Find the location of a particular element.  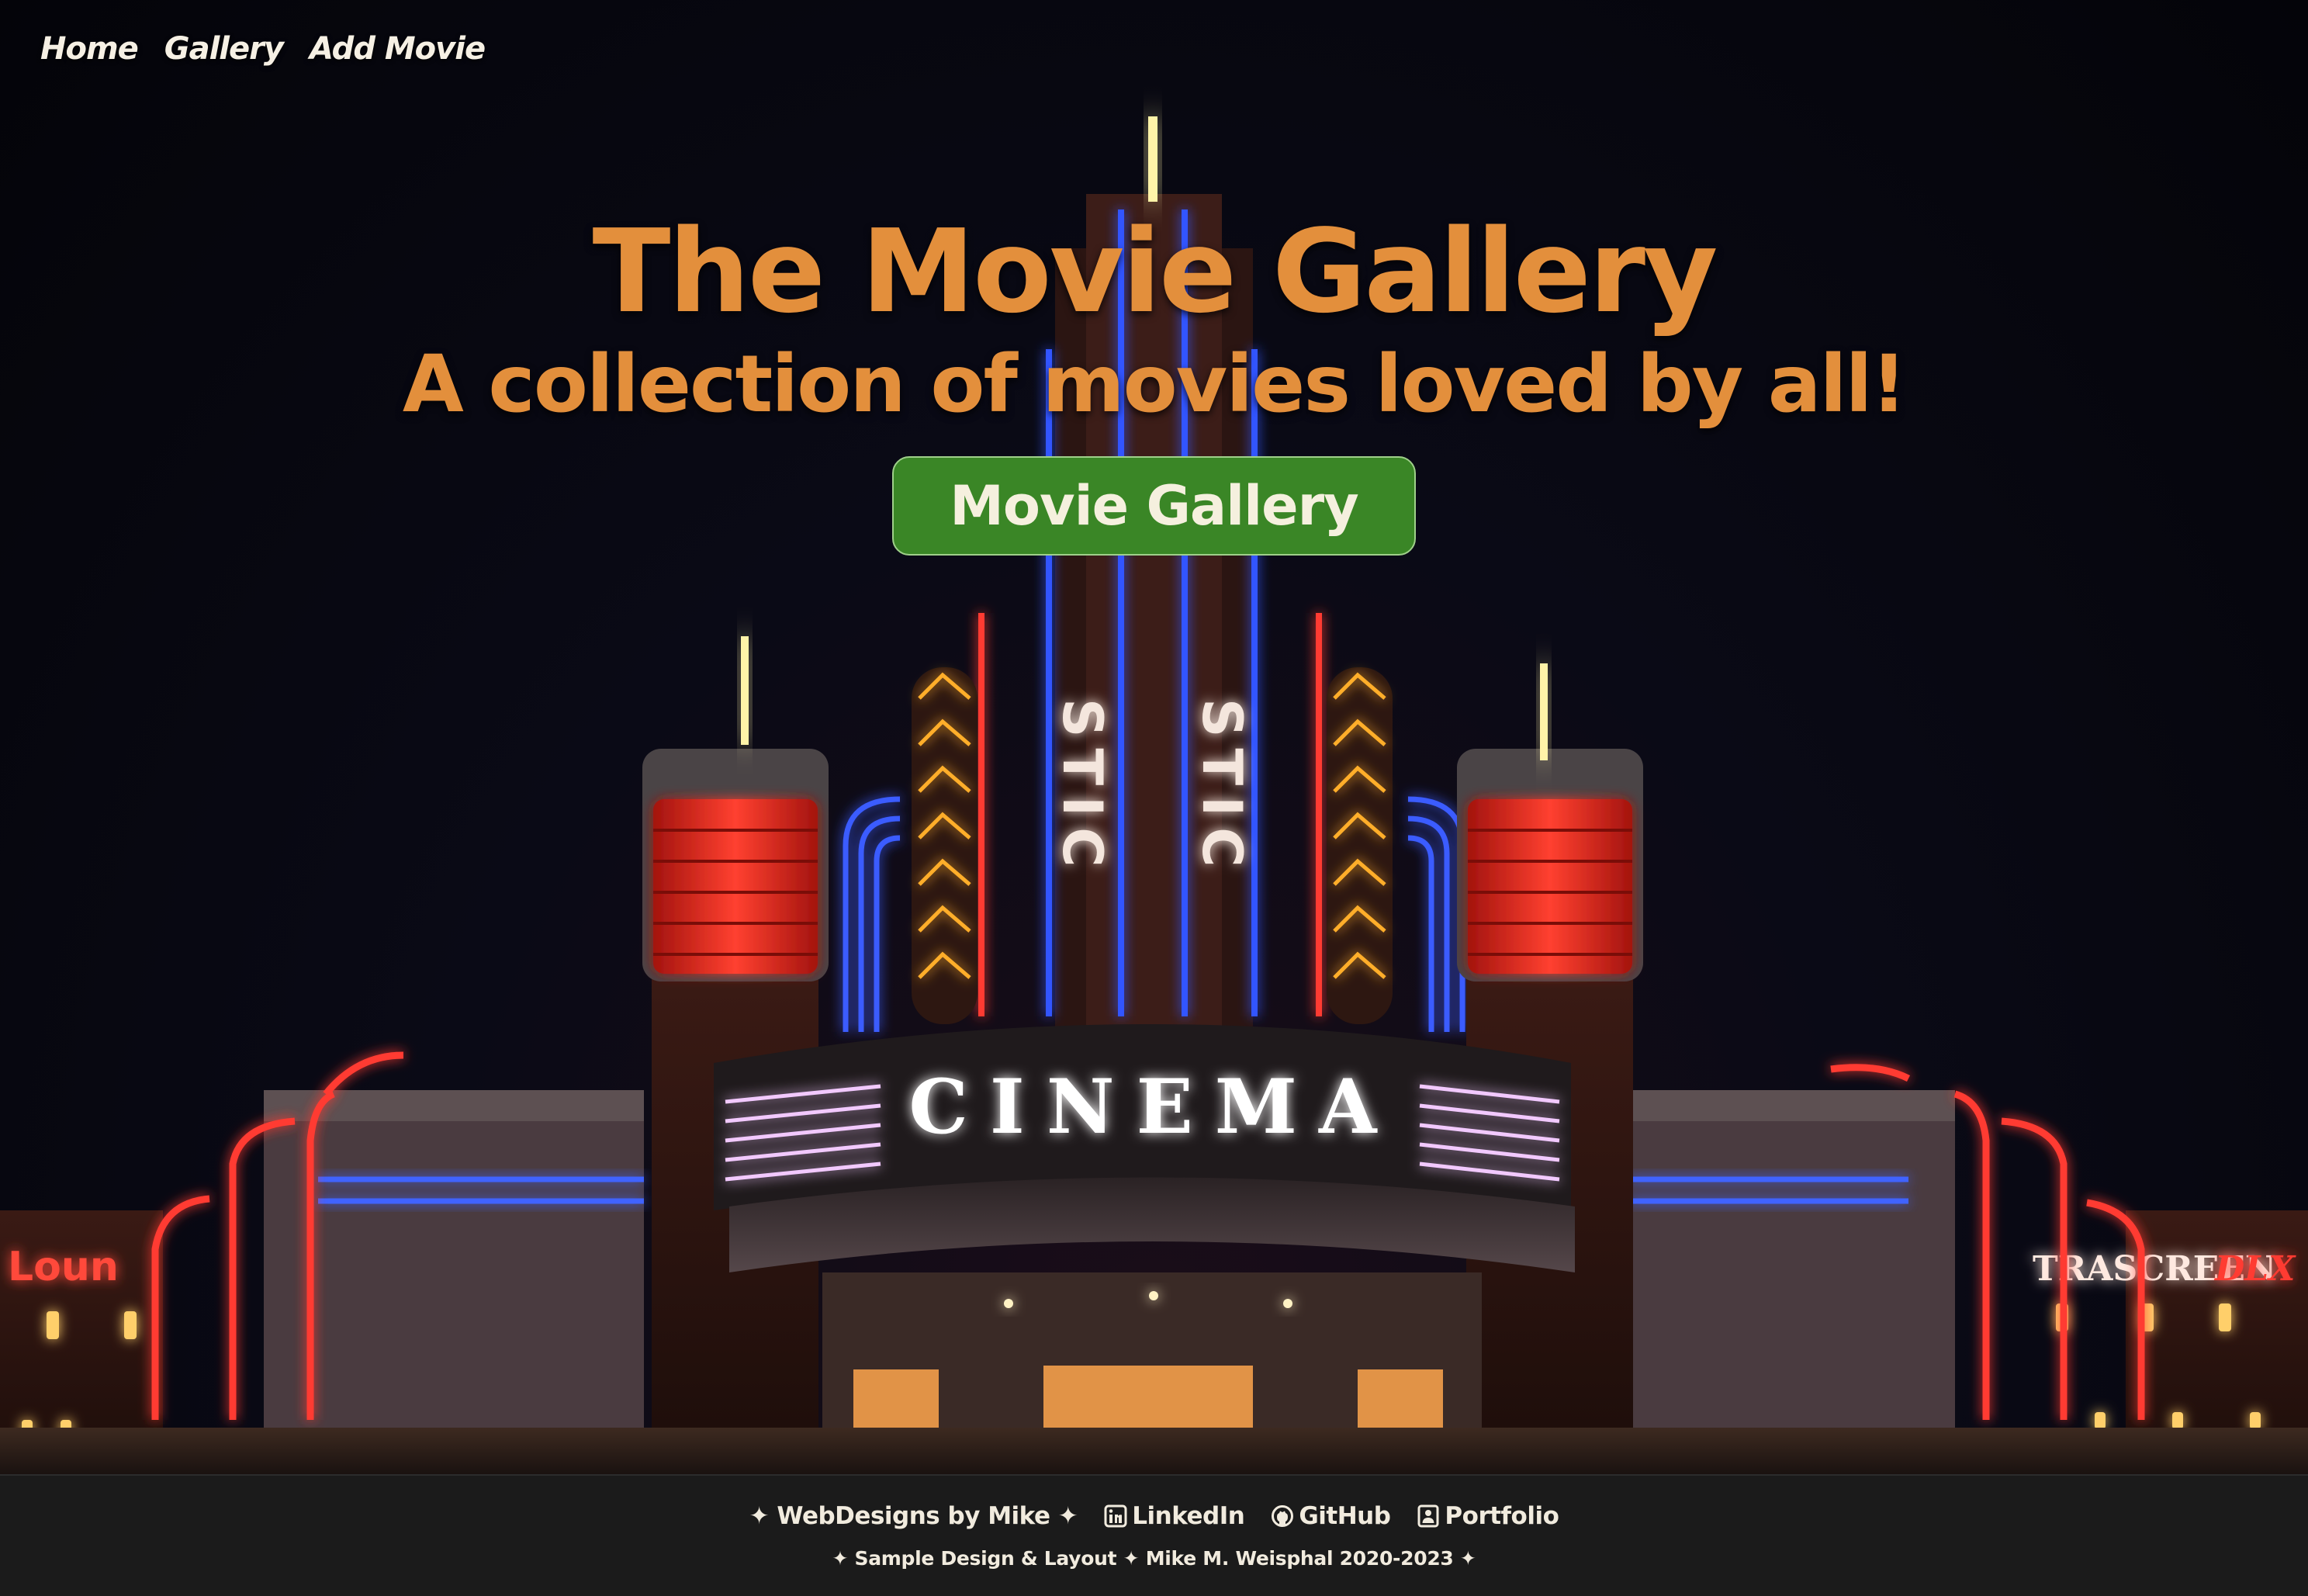

page-subtitle: A collection of movies loved by all! is located at coordinates (1154, 384).